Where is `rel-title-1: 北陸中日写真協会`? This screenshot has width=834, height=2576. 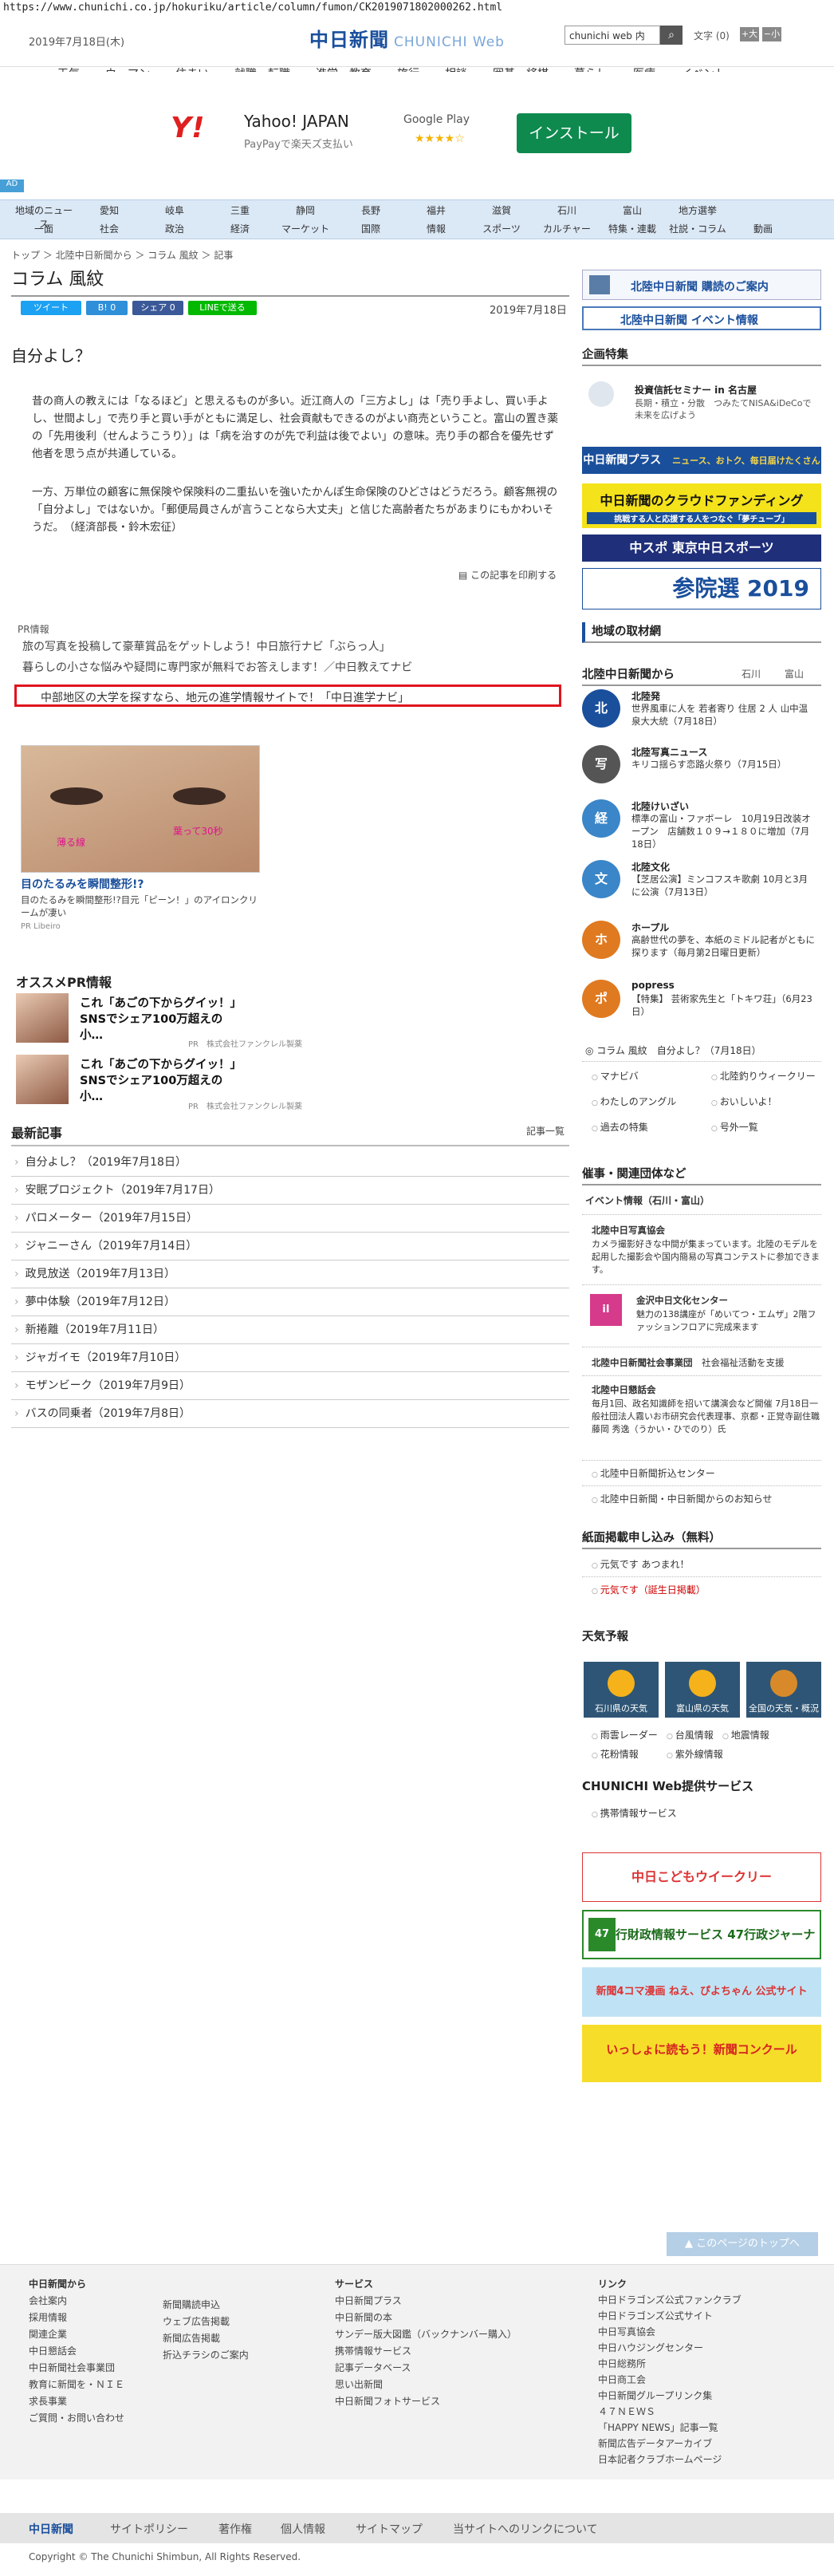 rel-title-1: 北陸中日写真協会 is located at coordinates (628, 1230).